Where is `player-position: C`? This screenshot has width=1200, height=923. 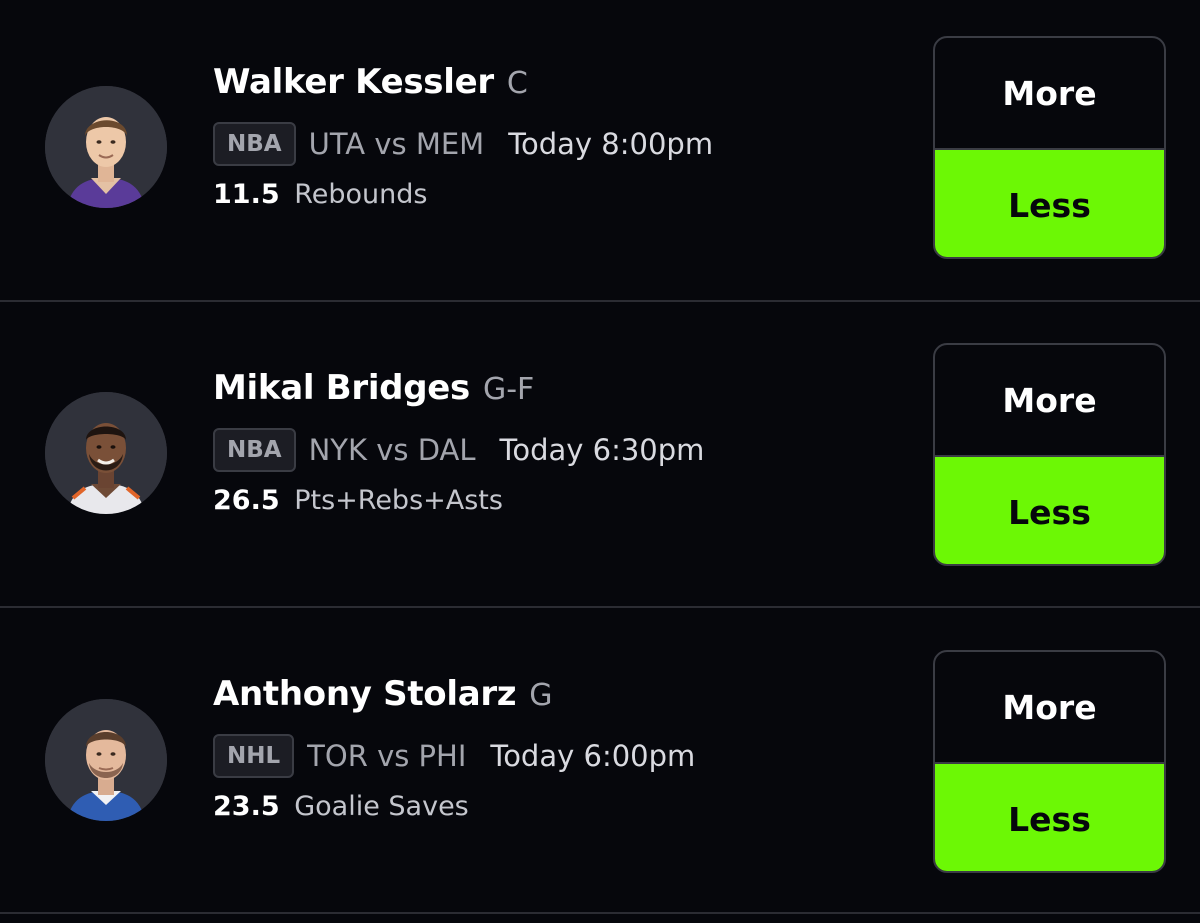
player-position: C is located at coordinates (517, 83).